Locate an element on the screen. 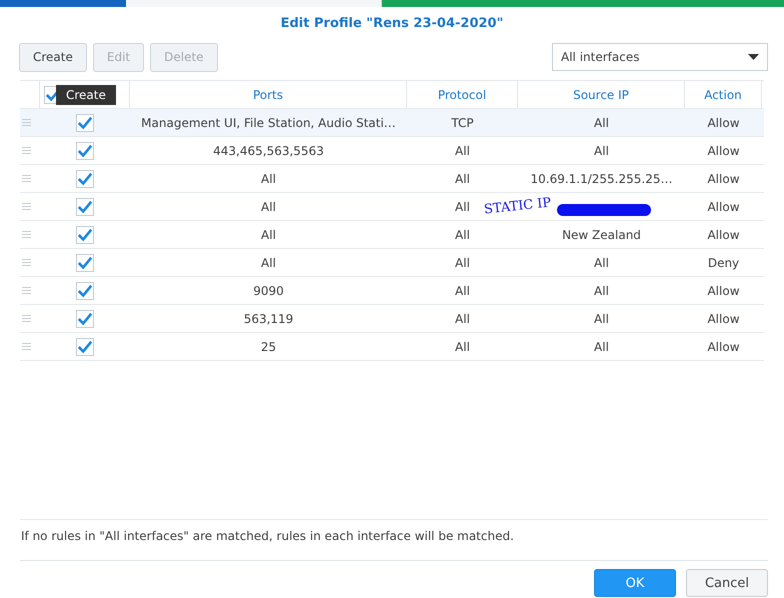  handwritten-note: STATIC IP is located at coordinates (517, 206).